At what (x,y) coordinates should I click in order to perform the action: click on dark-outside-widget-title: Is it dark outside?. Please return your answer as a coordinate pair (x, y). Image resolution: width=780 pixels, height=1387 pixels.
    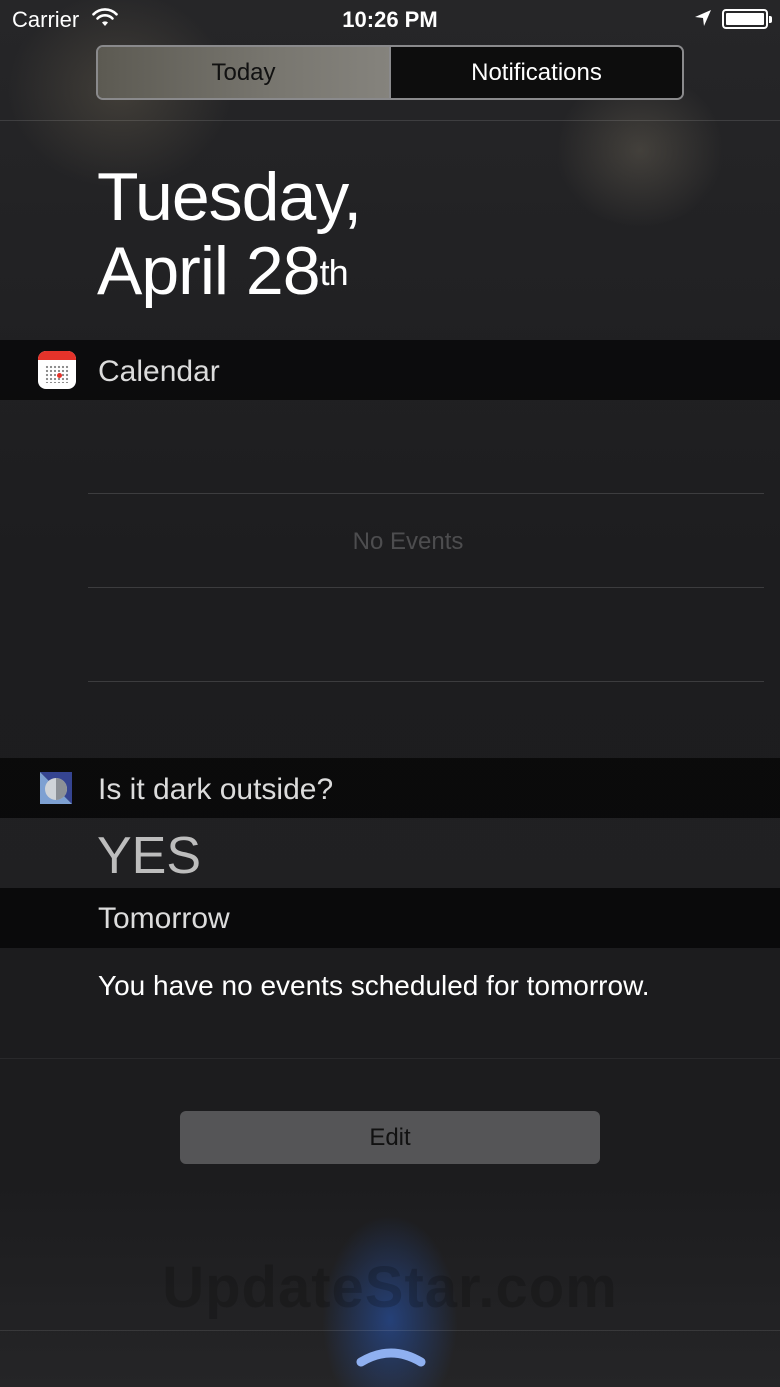
    Looking at the image, I should click on (216, 789).